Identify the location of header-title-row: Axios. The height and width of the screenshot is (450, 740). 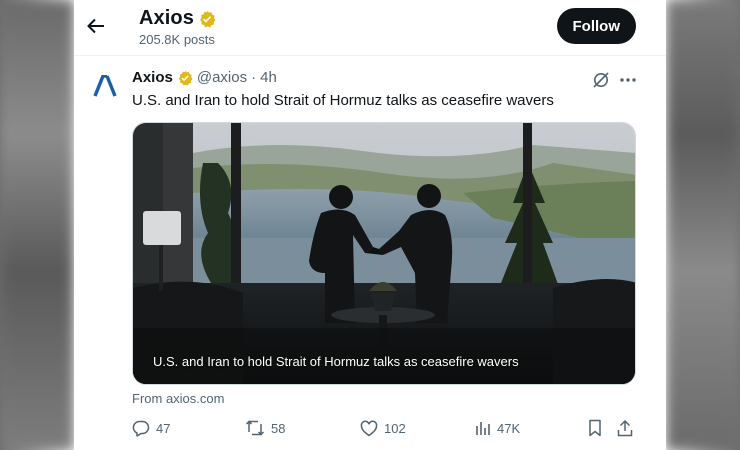
(177, 18).